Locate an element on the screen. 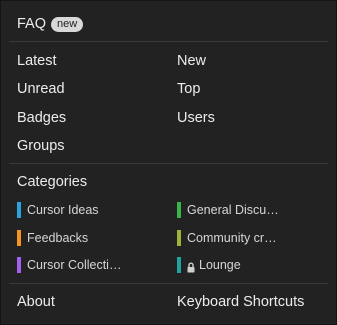  category-feedbacks: Feedbacks is located at coordinates (52, 238).